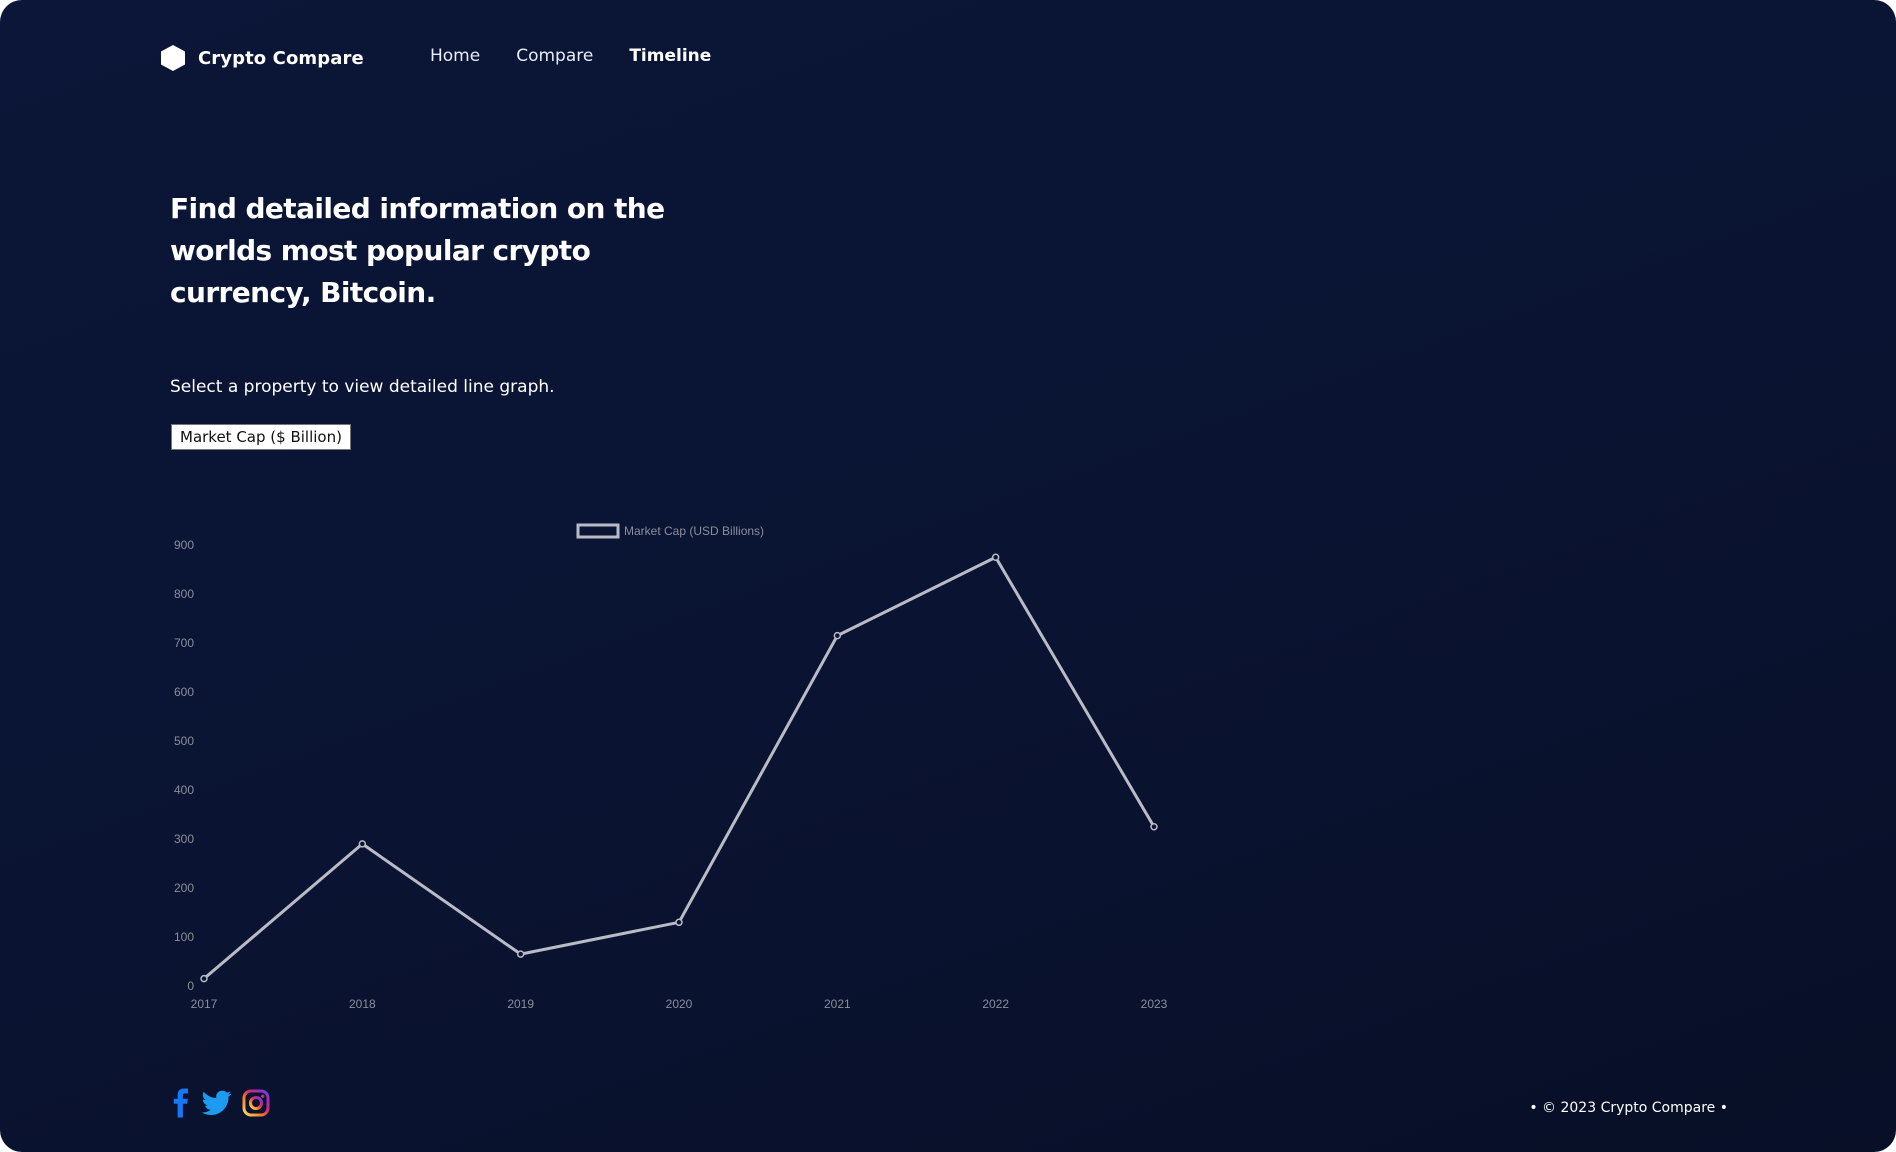  Describe the element at coordinates (1628, 1108) in the screenshot. I see `copyright-text: • © 2023 Crypto Compare •` at that location.